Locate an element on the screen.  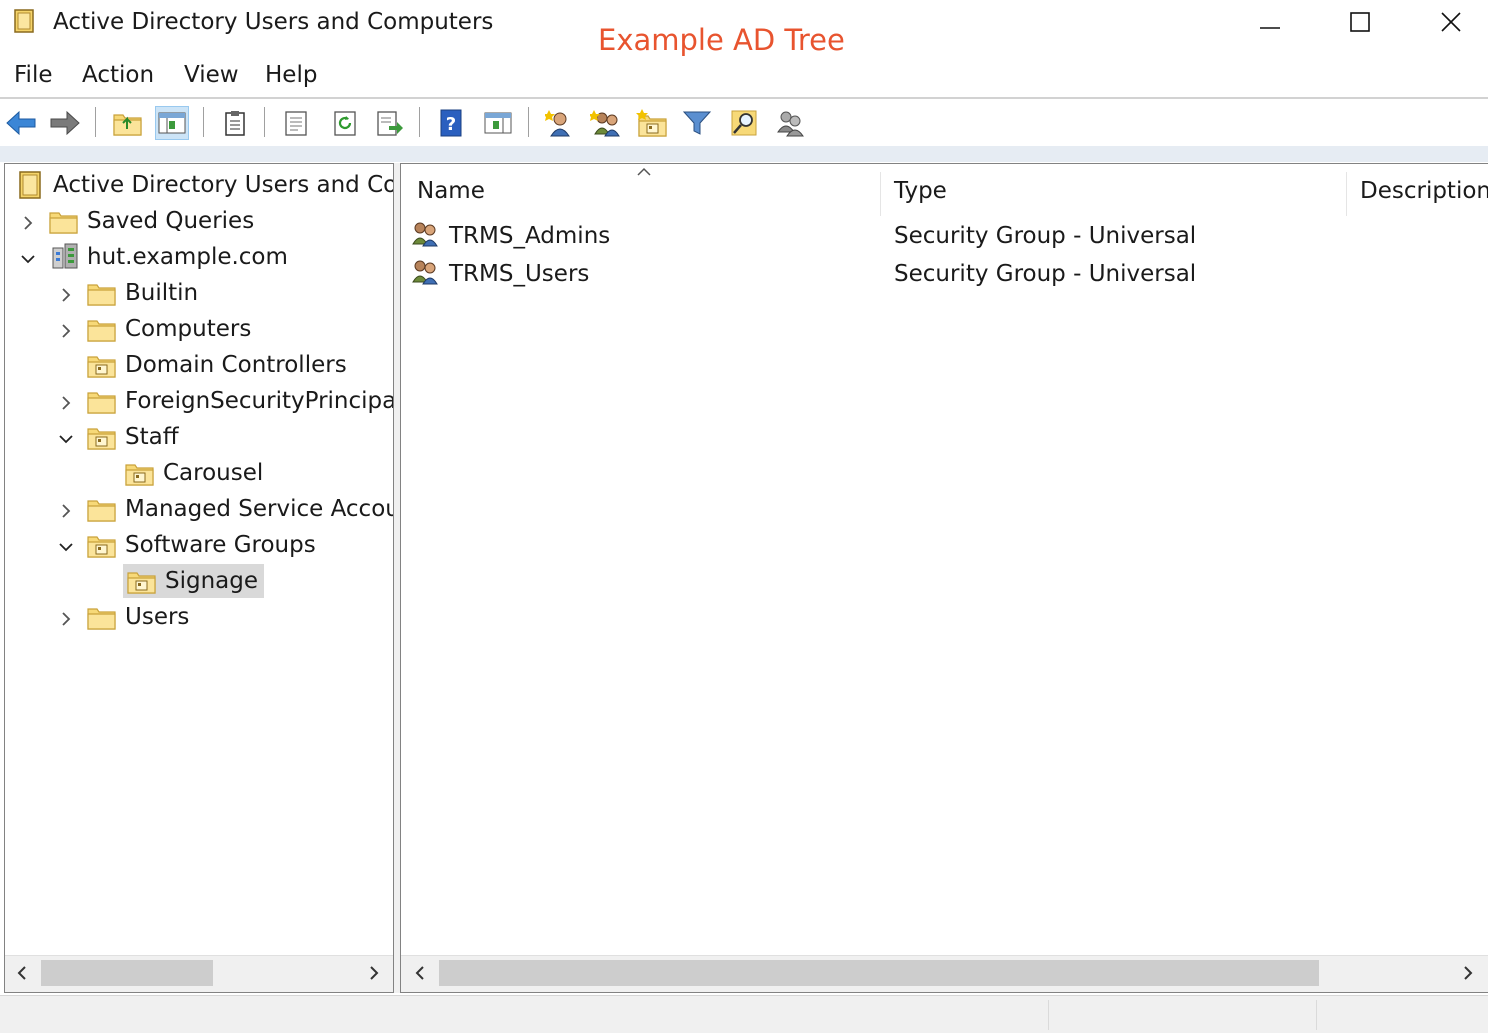
show-console-tree-icon is located at coordinates (172, 123).